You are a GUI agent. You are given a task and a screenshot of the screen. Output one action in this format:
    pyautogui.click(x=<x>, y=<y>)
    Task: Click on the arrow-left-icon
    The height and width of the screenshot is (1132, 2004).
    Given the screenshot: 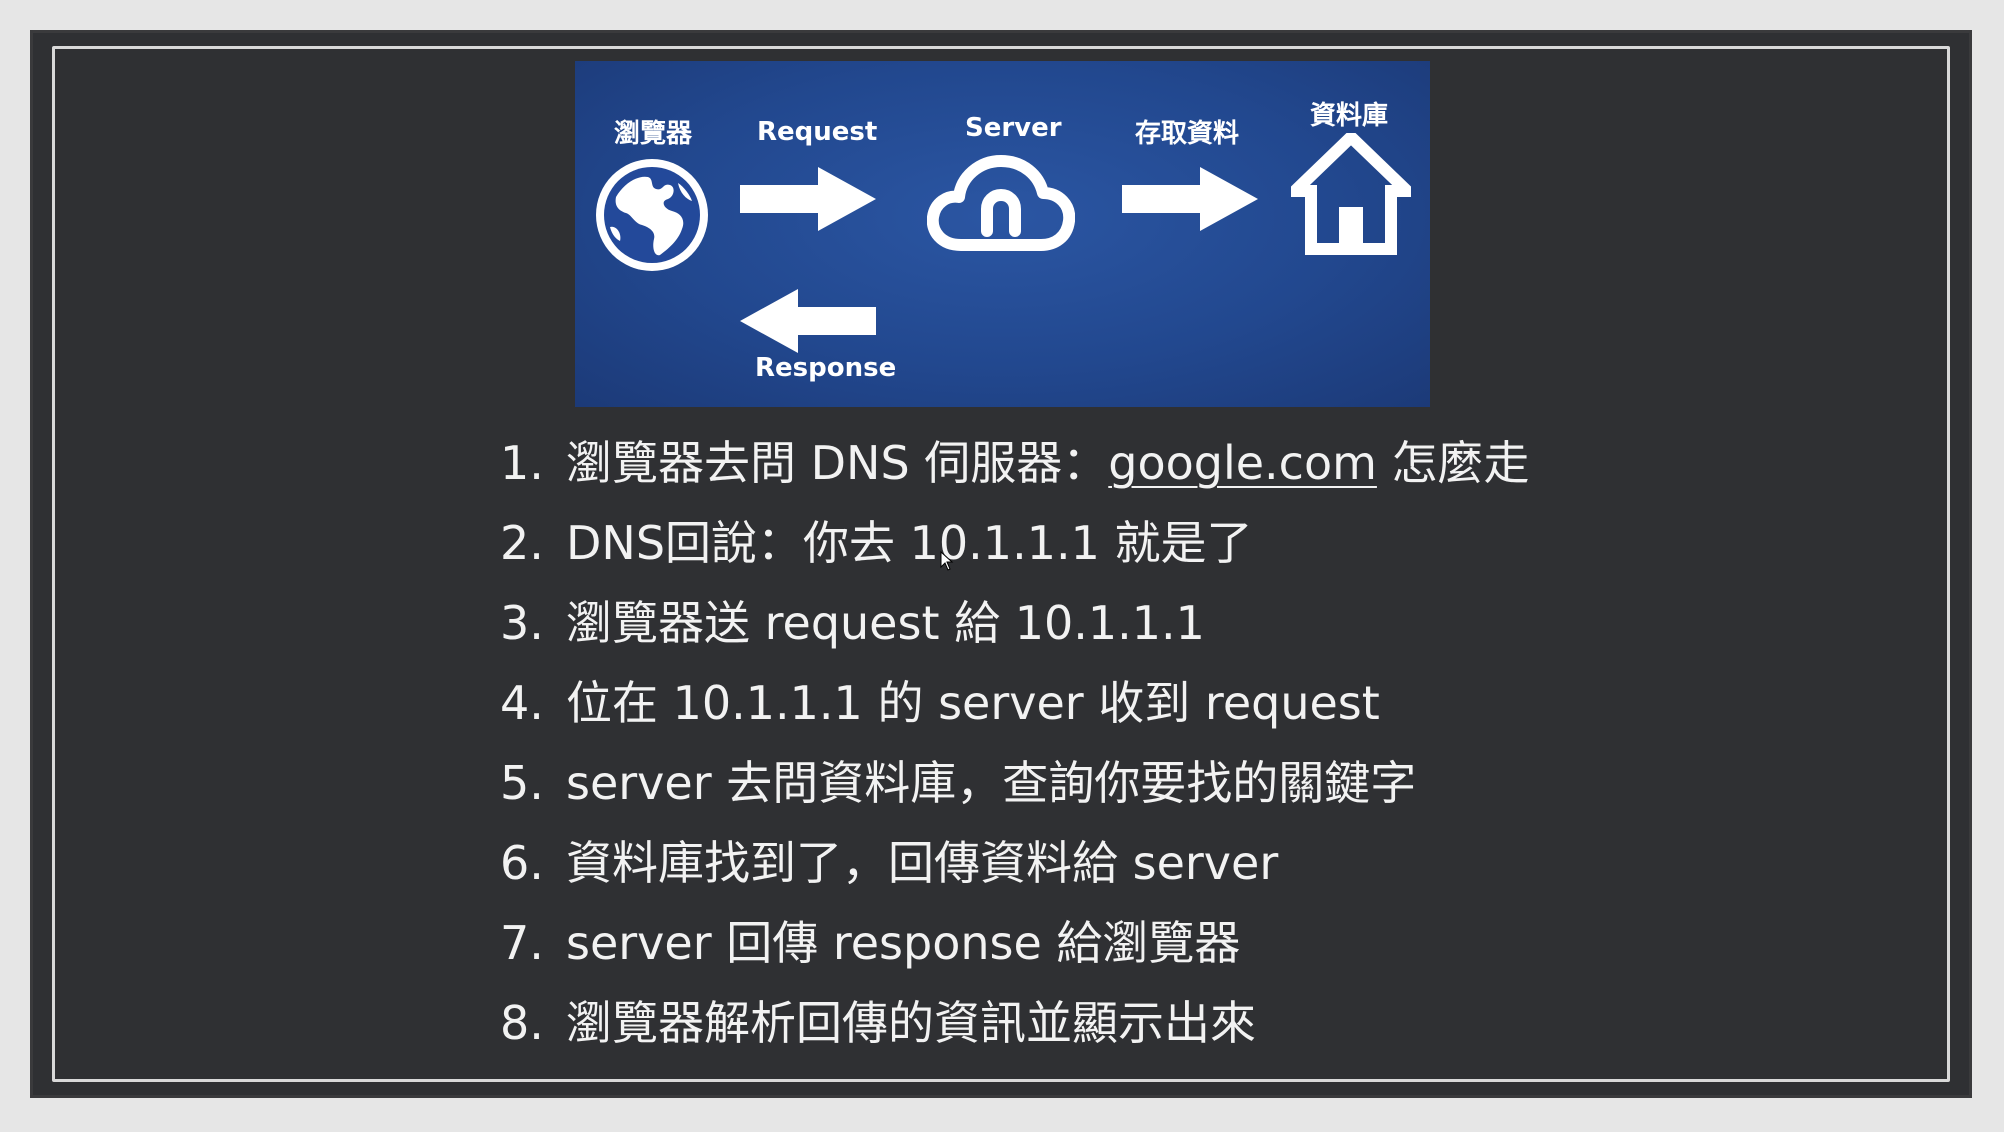 What is the action you would take?
    pyautogui.click(x=808, y=321)
    